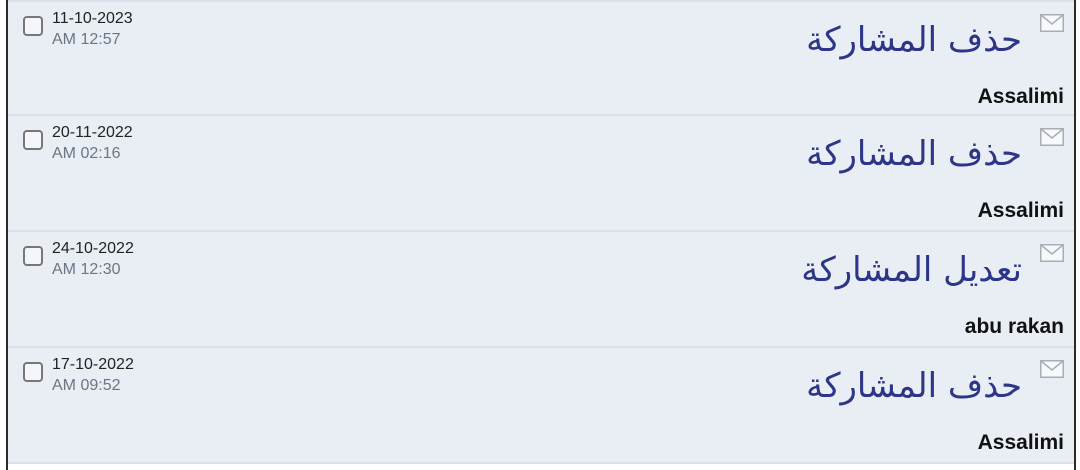  What do you see at coordinates (86, 39) in the screenshot?
I see `message-time: AM 12:57` at bounding box center [86, 39].